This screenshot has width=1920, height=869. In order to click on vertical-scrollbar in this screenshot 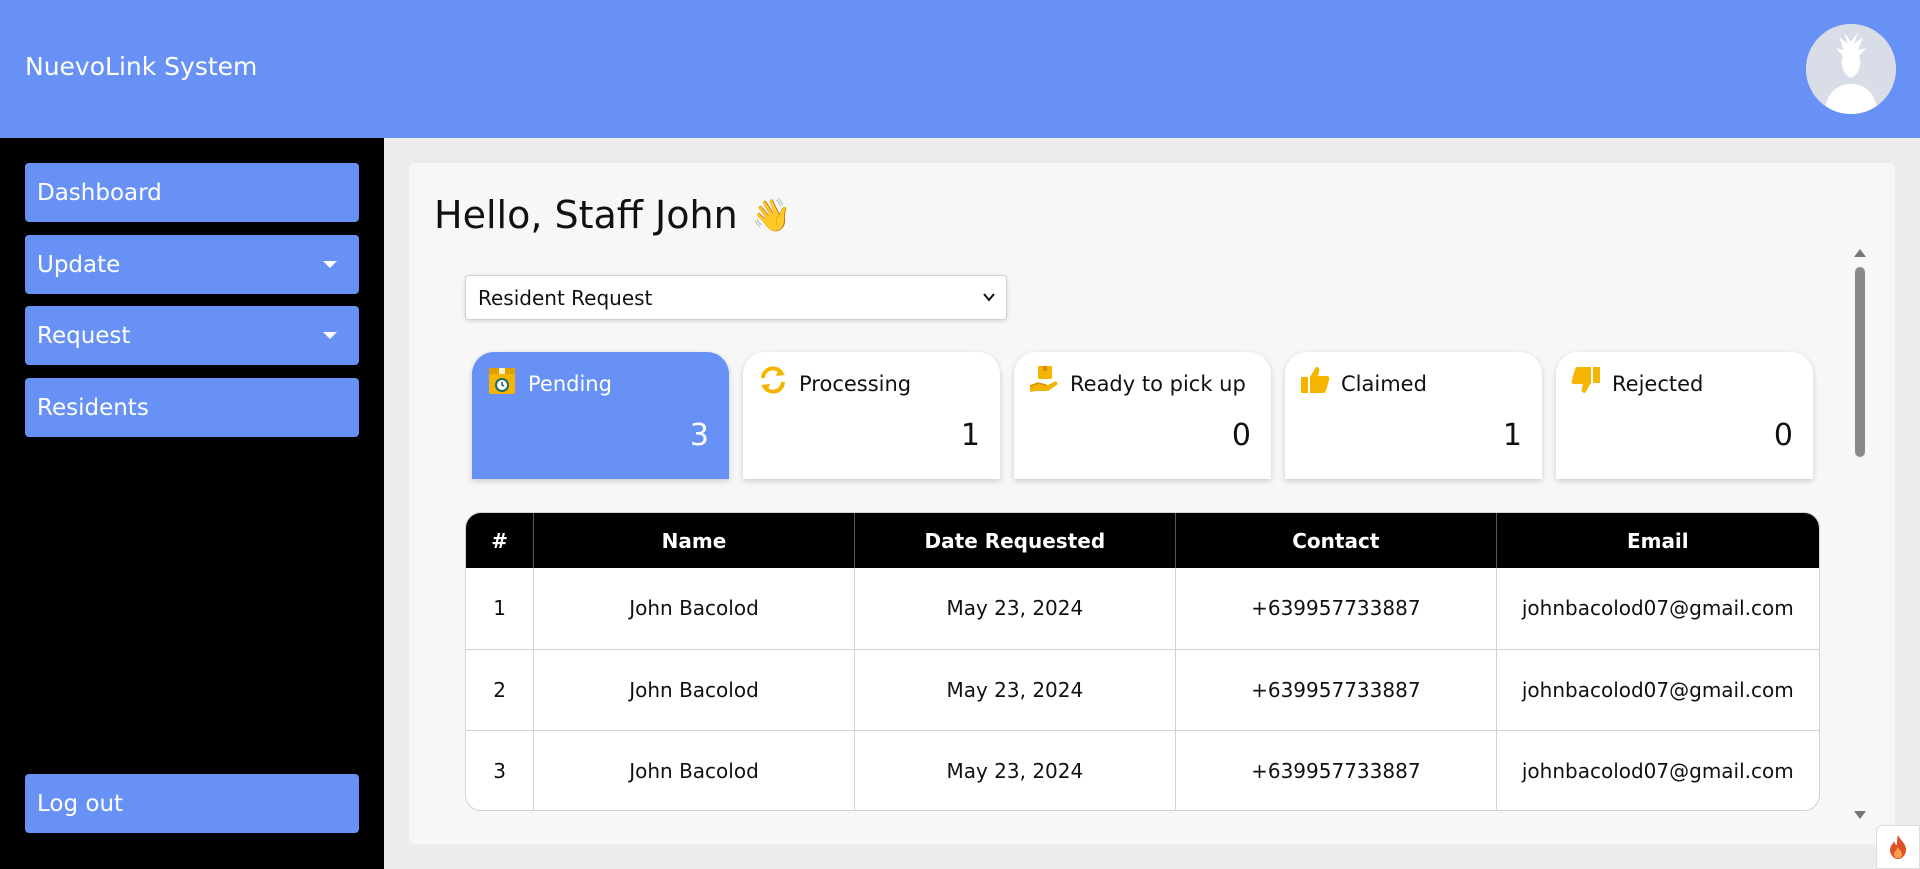, I will do `click(1860, 534)`.